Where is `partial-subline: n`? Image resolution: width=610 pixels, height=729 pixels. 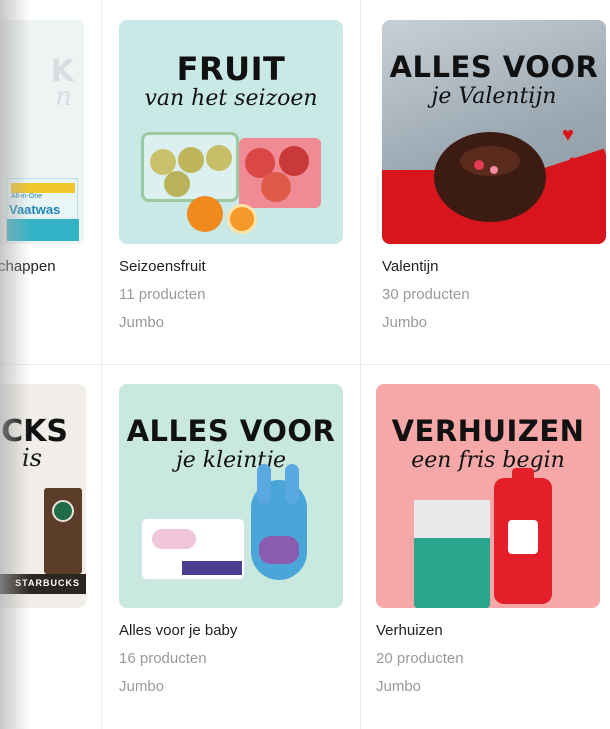
partial-subline: n is located at coordinates (63, 97).